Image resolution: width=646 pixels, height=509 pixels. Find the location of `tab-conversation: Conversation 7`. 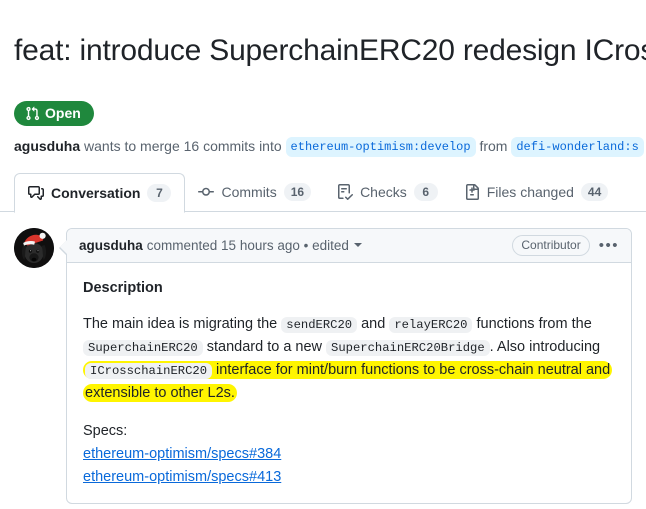

tab-conversation: Conversation 7 is located at coordinates (100, 192).